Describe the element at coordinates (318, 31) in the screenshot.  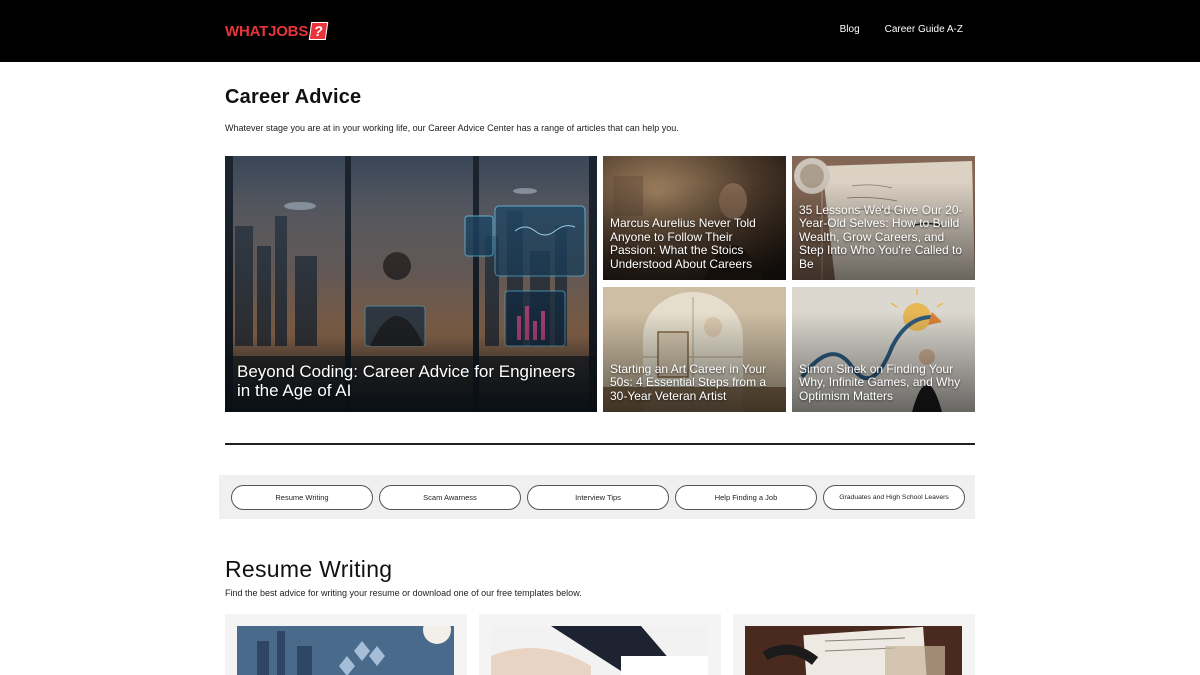
I see `logo-question-badge: ?` at that location.